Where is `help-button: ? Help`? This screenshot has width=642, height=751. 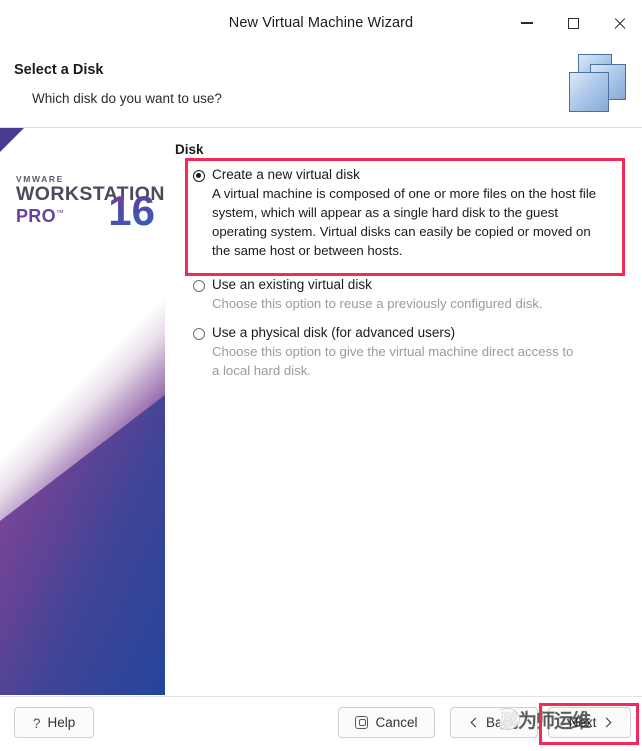 help-button: ? Help is located at coordinates (54, 722).